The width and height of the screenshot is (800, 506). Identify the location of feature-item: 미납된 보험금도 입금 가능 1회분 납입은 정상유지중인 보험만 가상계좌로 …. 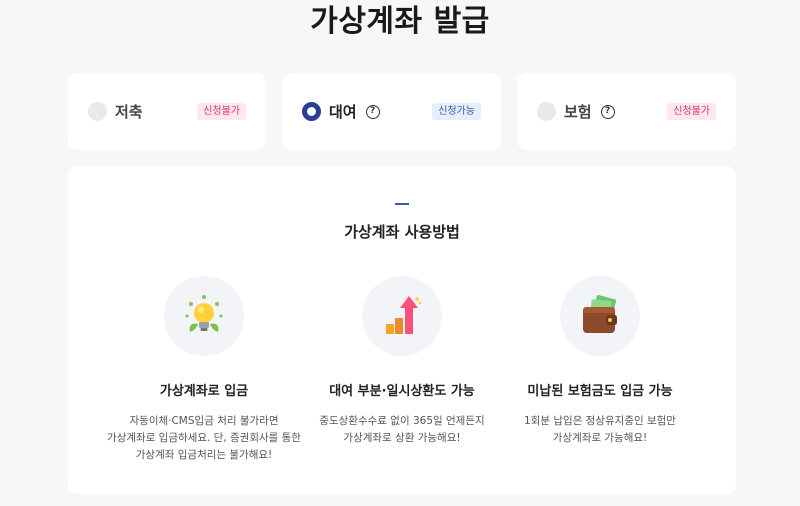
(600, 361).